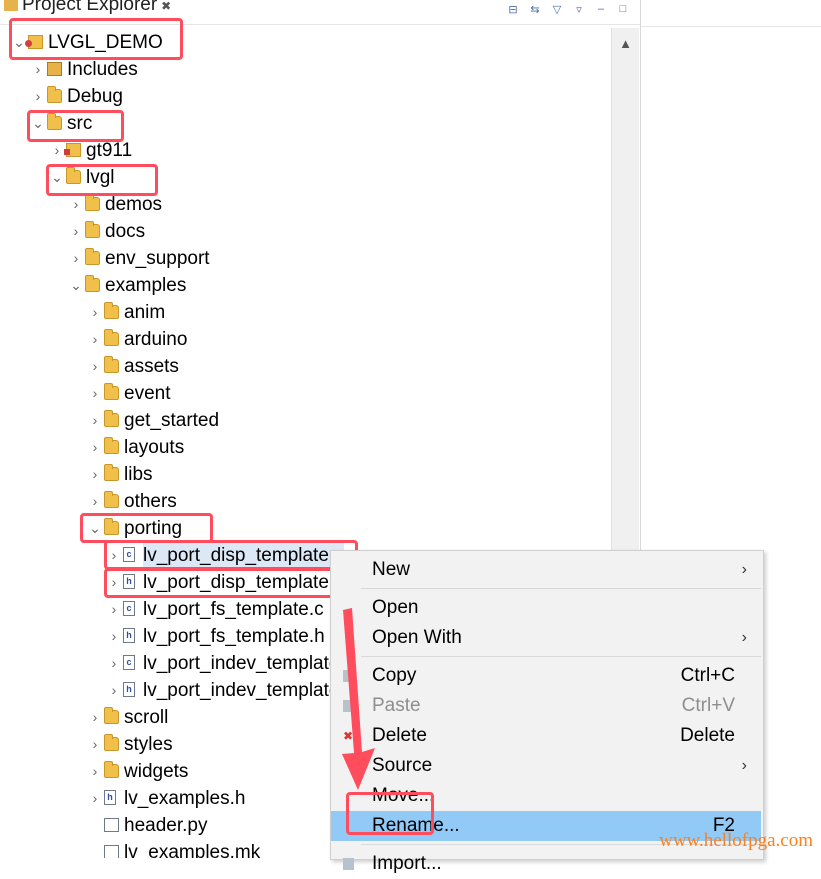 Image resolution: width=821 pixels, height=879 pixels. Describe the element at coordinates (102, 69) in the screenshot. I see `tree-item-label: Includes` at that location.